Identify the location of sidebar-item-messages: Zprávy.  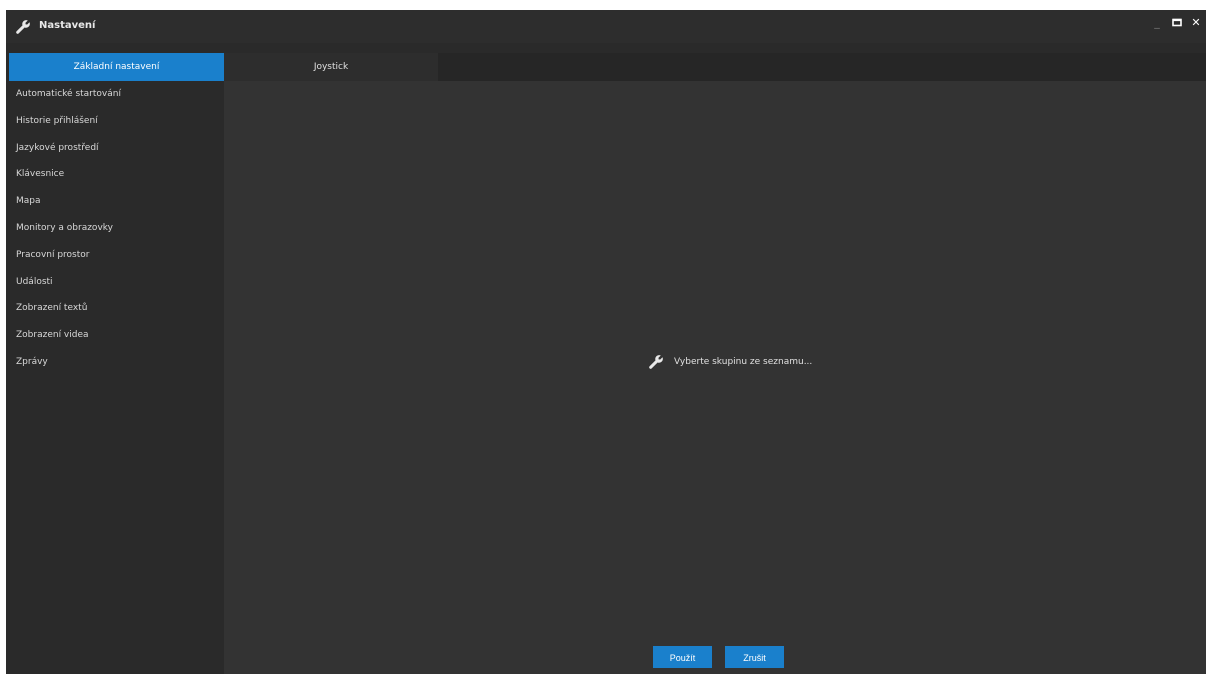
(115, 362).